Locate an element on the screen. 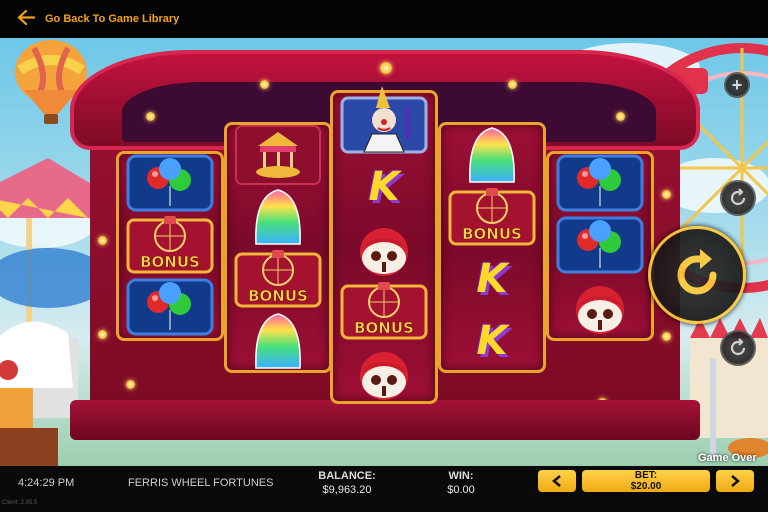 The width and height of the screenshot is (768, 512). plus-icon: + is located at coordinates (737, 85).